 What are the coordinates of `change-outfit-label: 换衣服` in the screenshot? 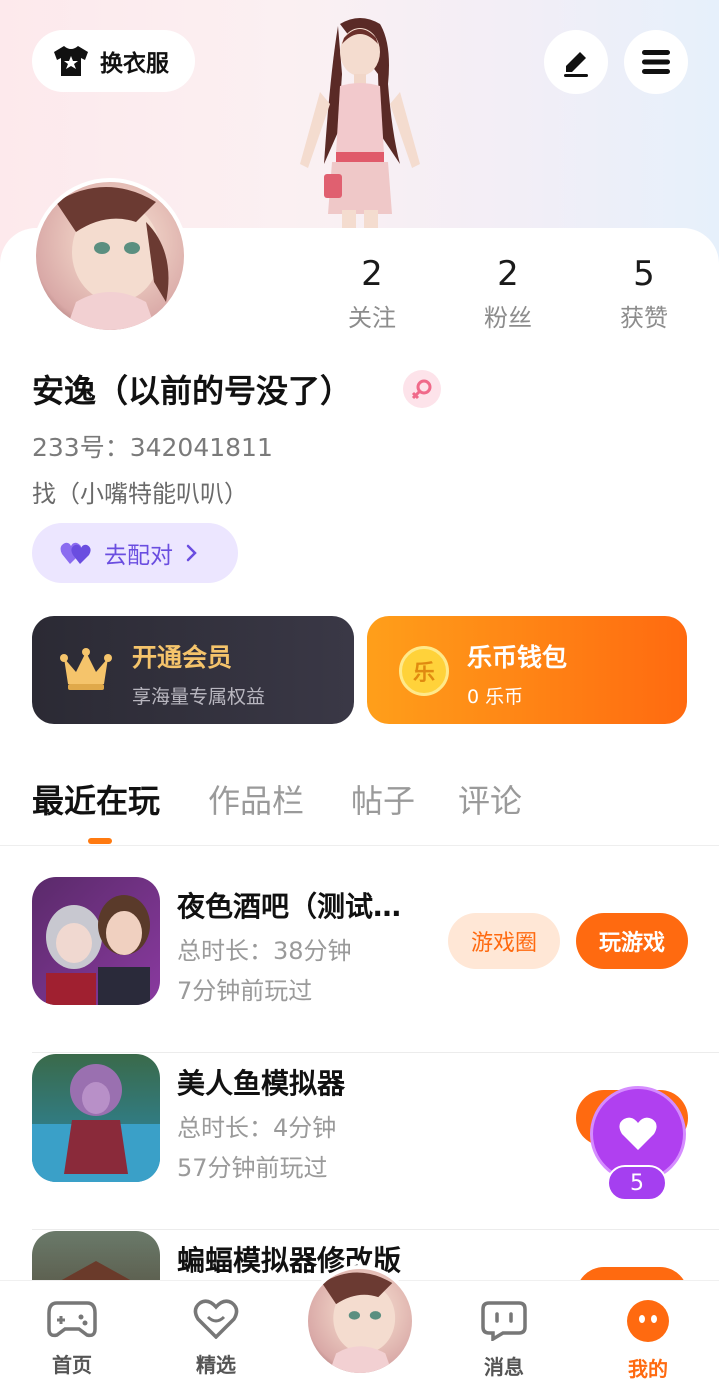 It's located at (134, 64).